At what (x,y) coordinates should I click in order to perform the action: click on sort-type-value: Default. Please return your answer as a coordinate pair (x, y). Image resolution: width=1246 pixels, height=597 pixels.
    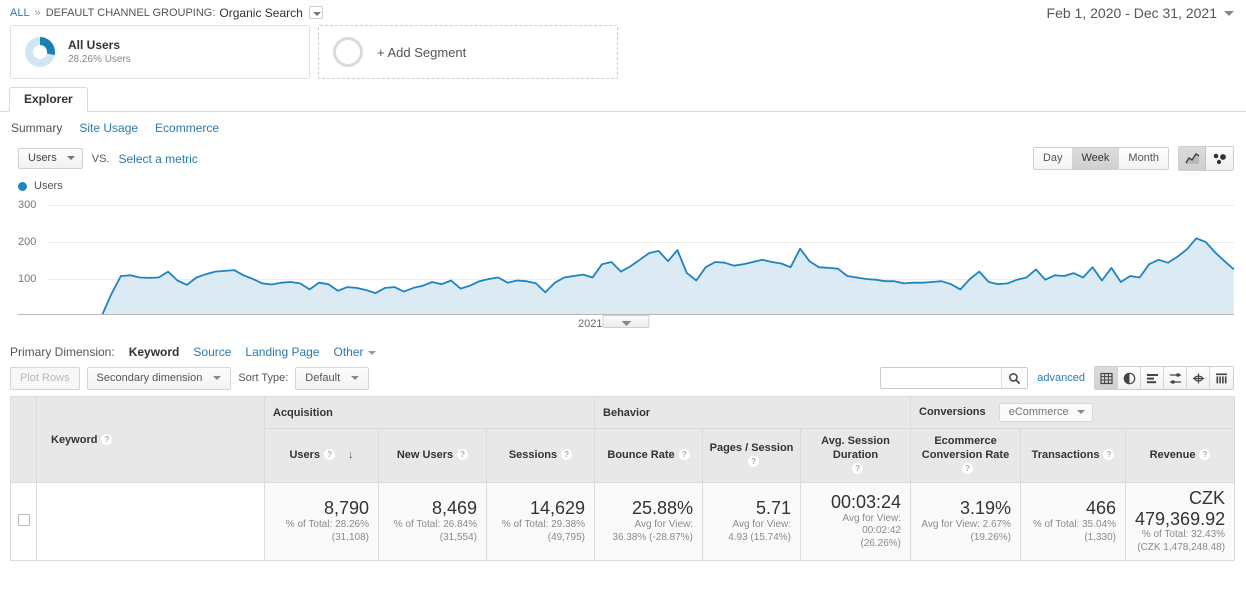
    Looking at the image, I should click on (323, 377).